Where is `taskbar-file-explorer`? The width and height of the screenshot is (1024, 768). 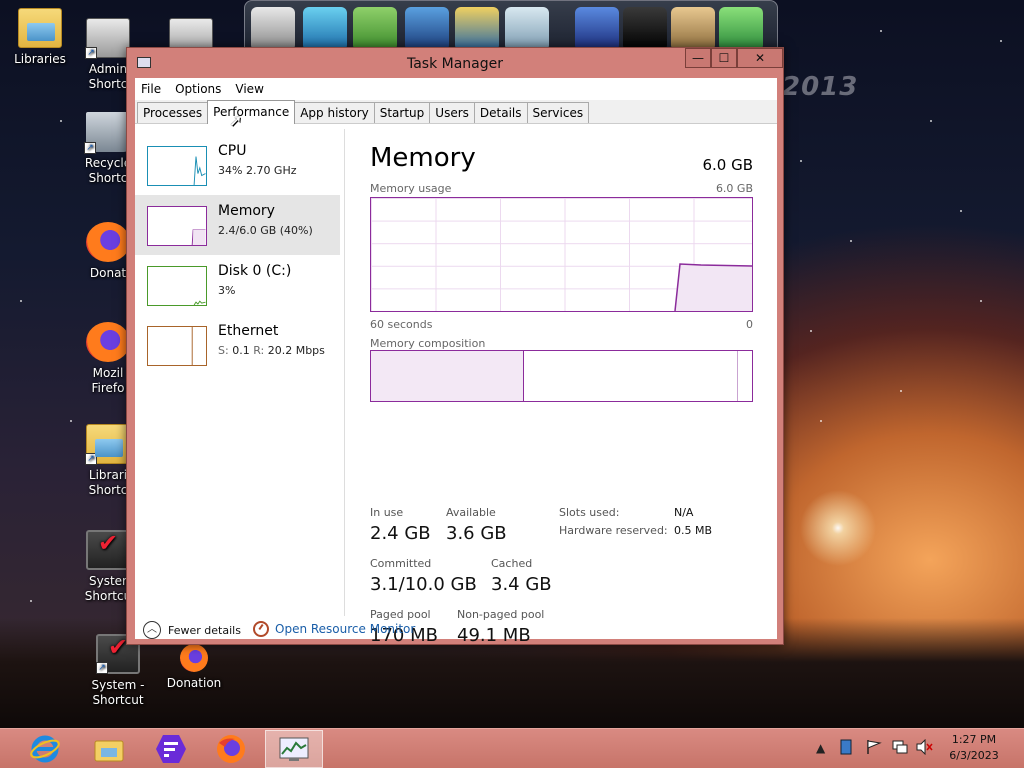
taskbar-file-explorer is located at coordinates (109, 749).